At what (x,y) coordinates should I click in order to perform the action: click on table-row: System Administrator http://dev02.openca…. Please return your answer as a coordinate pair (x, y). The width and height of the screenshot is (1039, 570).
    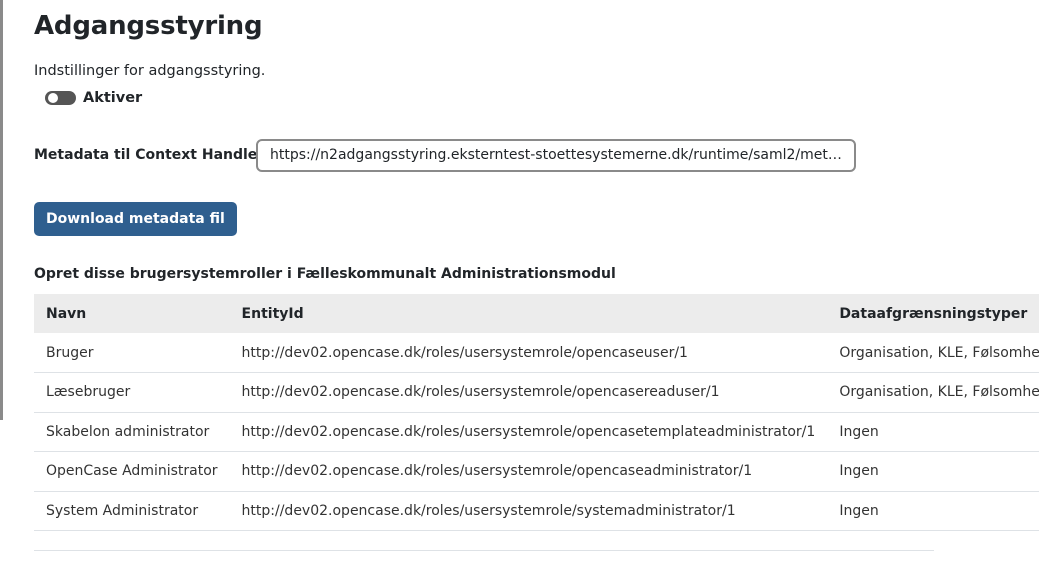
    Looking at the image, I should click on (536, 511).